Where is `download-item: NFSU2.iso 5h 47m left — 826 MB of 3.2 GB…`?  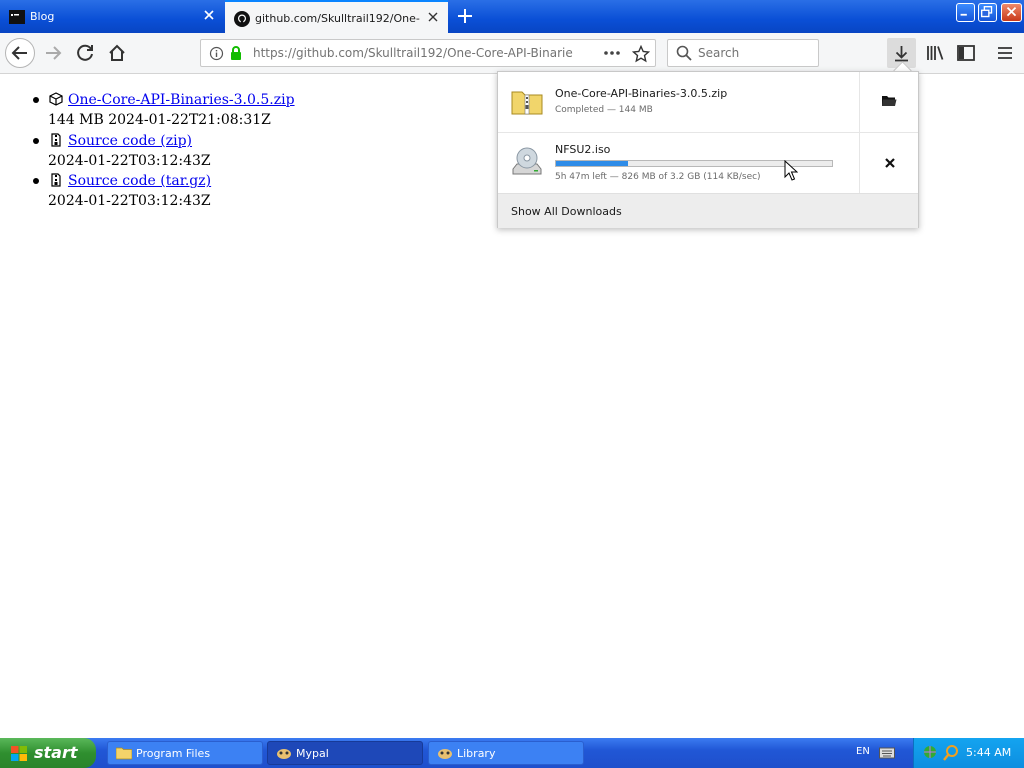 download-item: NFSU2.iso 5h 47m left — 826 MB of 3.2 GB… is located at coordinates (708, 163).